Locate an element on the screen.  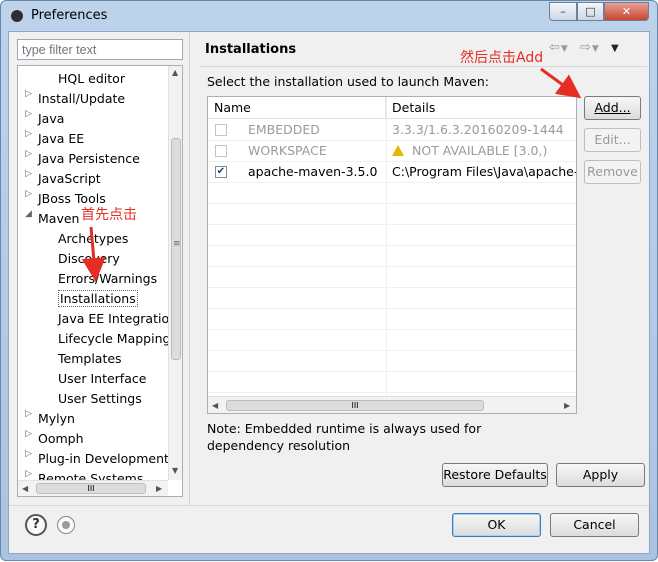
tree-item-label: Plug-in Development is located at coordinates (103, 458).